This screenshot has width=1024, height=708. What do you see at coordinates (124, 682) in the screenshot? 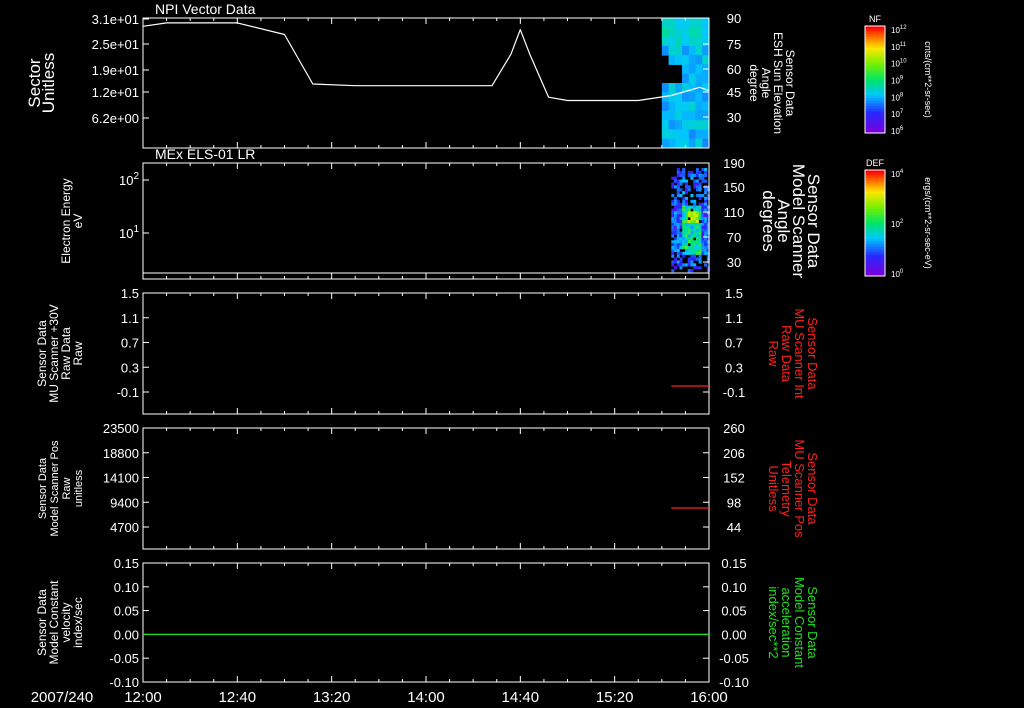
I see `left-tick-label: -0.10` at bounding box center [124, 682].